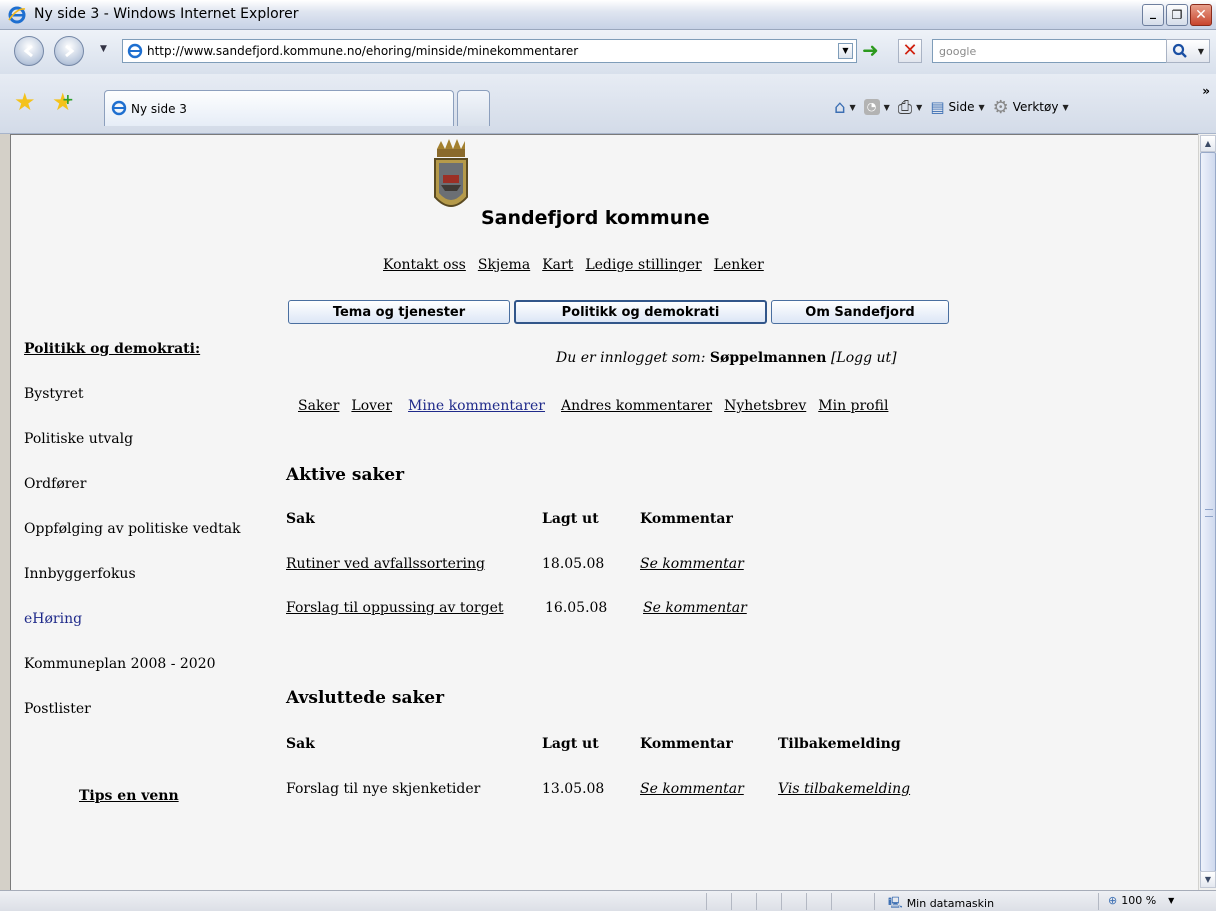  I want to click on tab-label: Ny side 3, so click(159, 108).